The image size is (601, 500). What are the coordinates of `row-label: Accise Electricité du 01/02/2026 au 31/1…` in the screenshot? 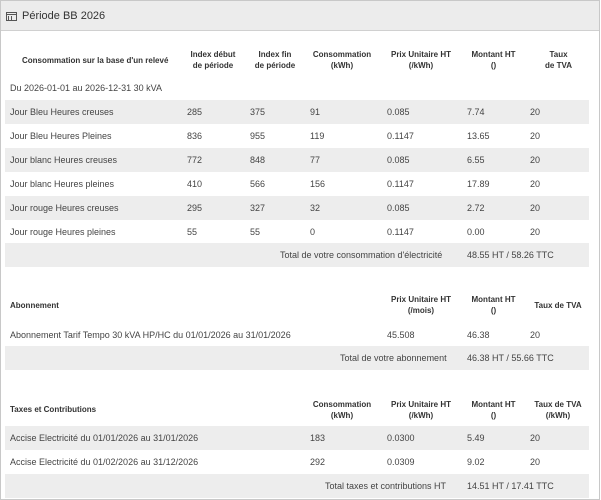 It's located at (104, 462).